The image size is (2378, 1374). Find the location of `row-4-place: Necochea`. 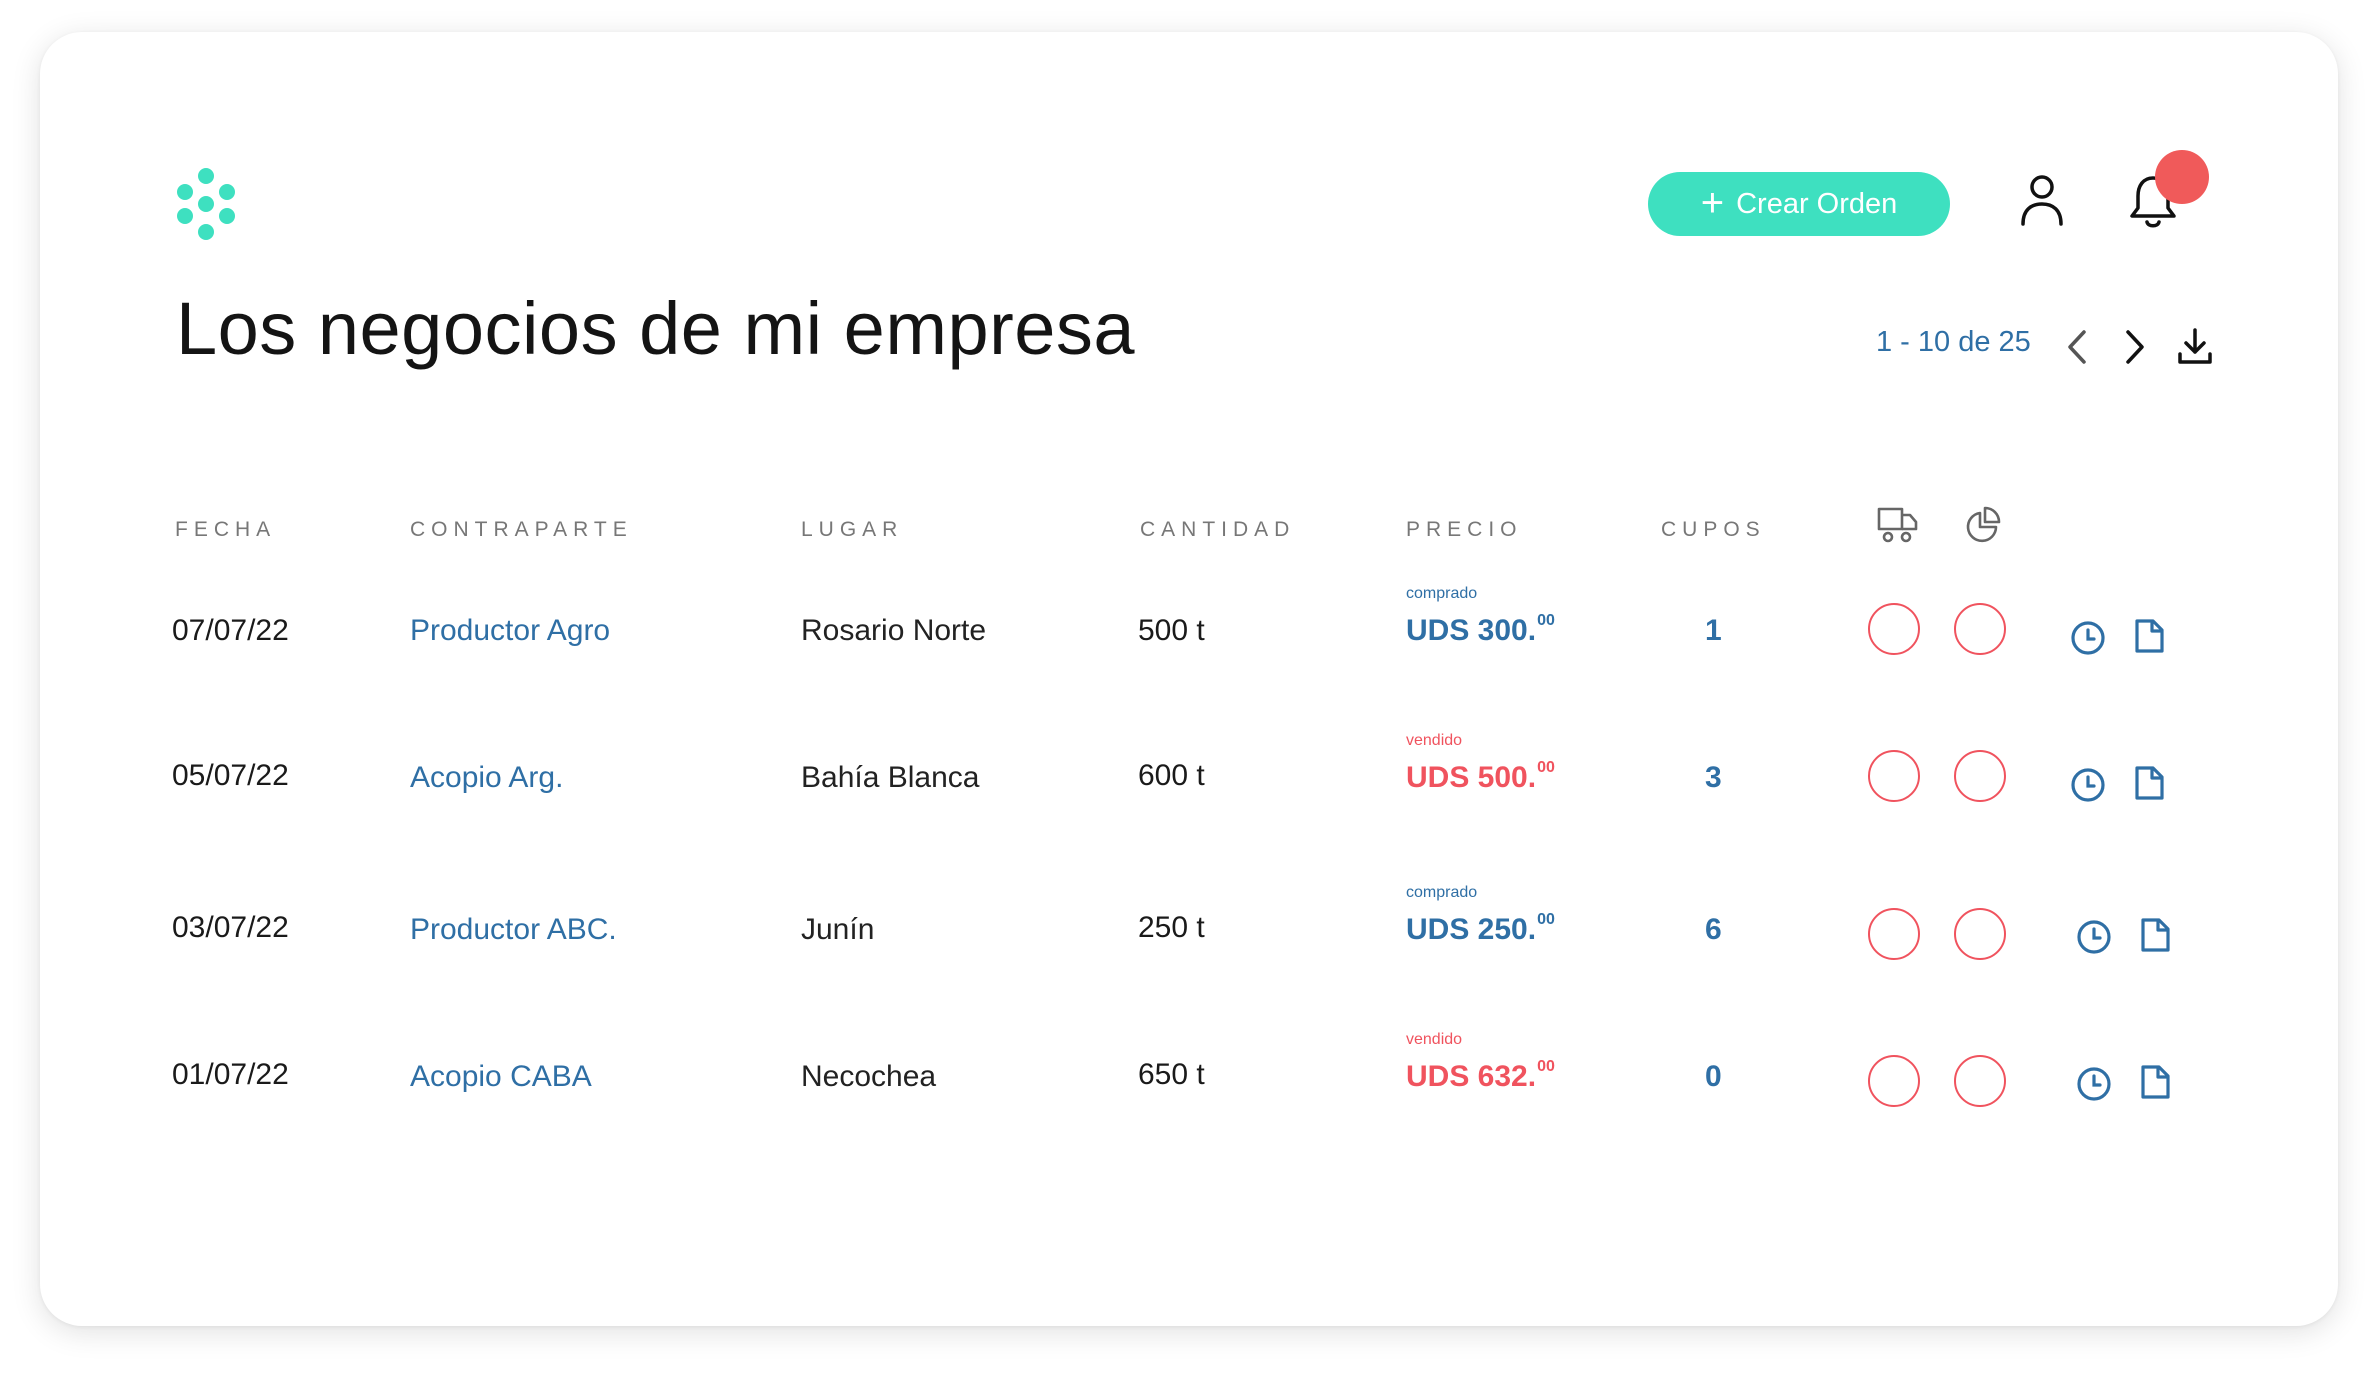

row-4-place: Necochea is located at coordinates (869, 1076).